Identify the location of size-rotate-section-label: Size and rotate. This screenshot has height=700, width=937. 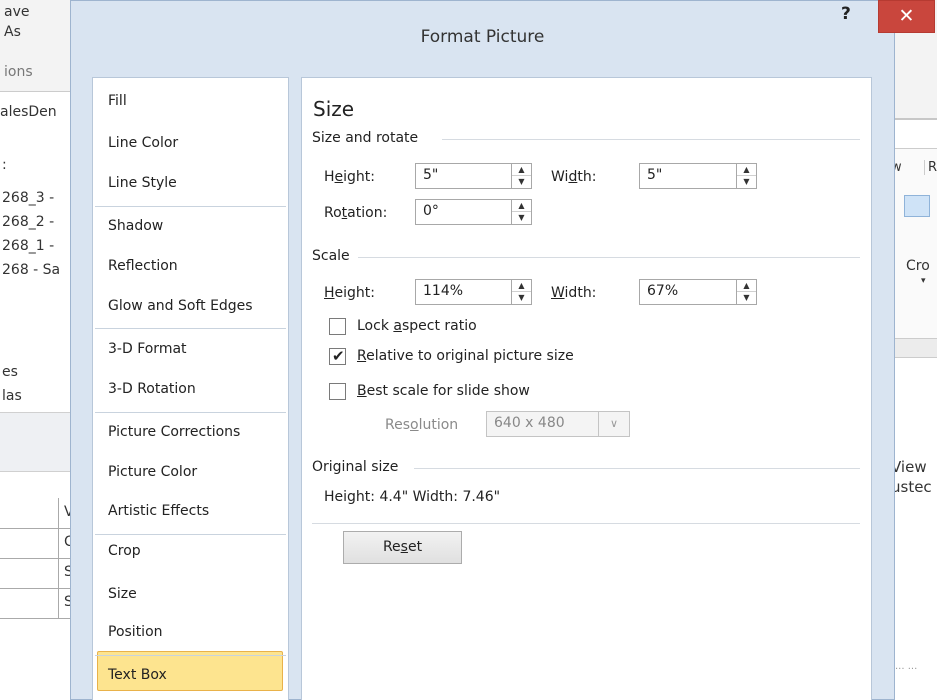
(365, 138).